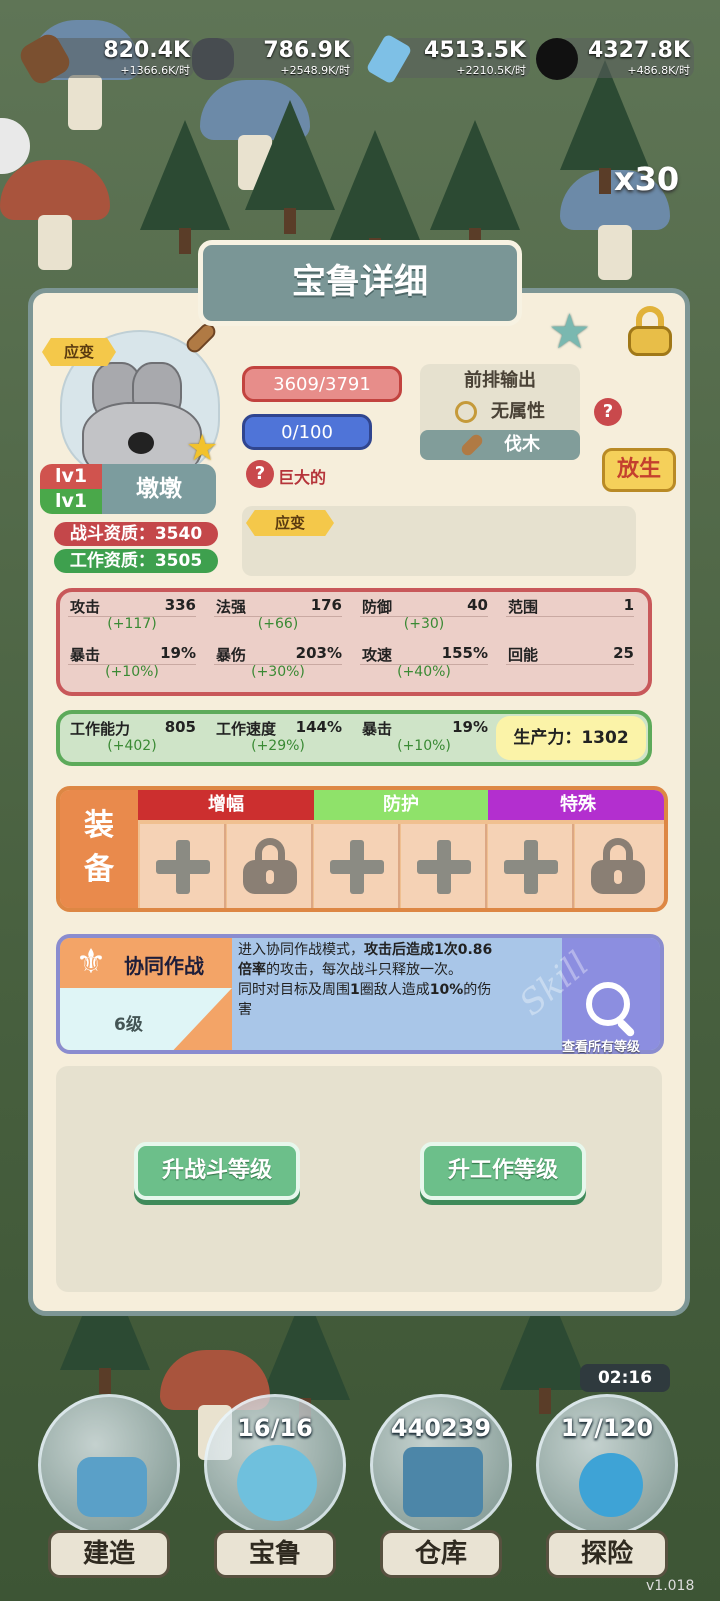 The width and height of the screenshot is (720, 1601). Describe the element at coordinates (71, 476) in the screenshot. I see `combat-level: lv1` at that location.